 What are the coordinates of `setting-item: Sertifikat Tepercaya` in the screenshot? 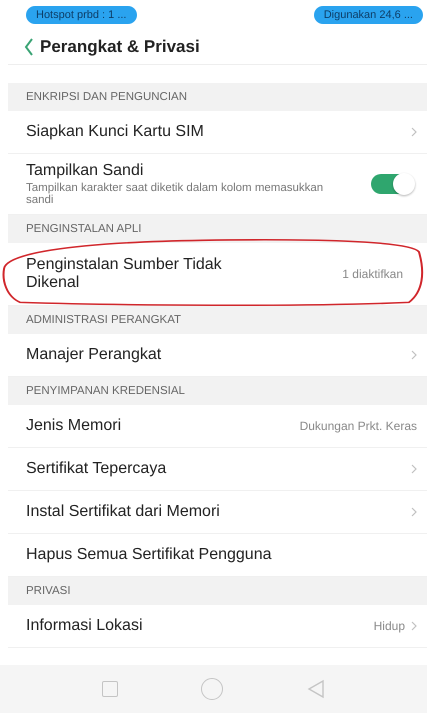 It's located at (151, 469).